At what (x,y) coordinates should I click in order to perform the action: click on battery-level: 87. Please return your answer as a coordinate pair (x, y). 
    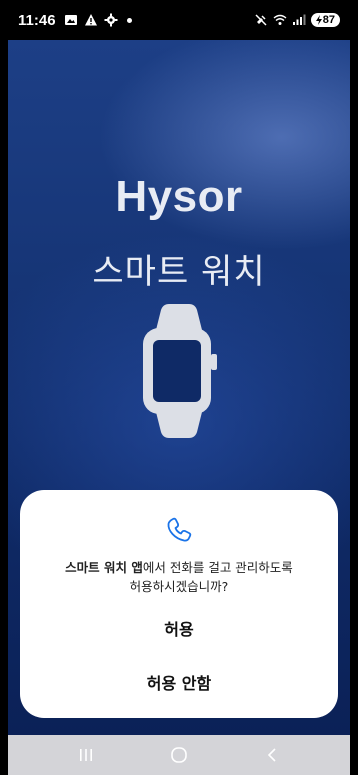
    Looking at the image, I should click on (328, 20).